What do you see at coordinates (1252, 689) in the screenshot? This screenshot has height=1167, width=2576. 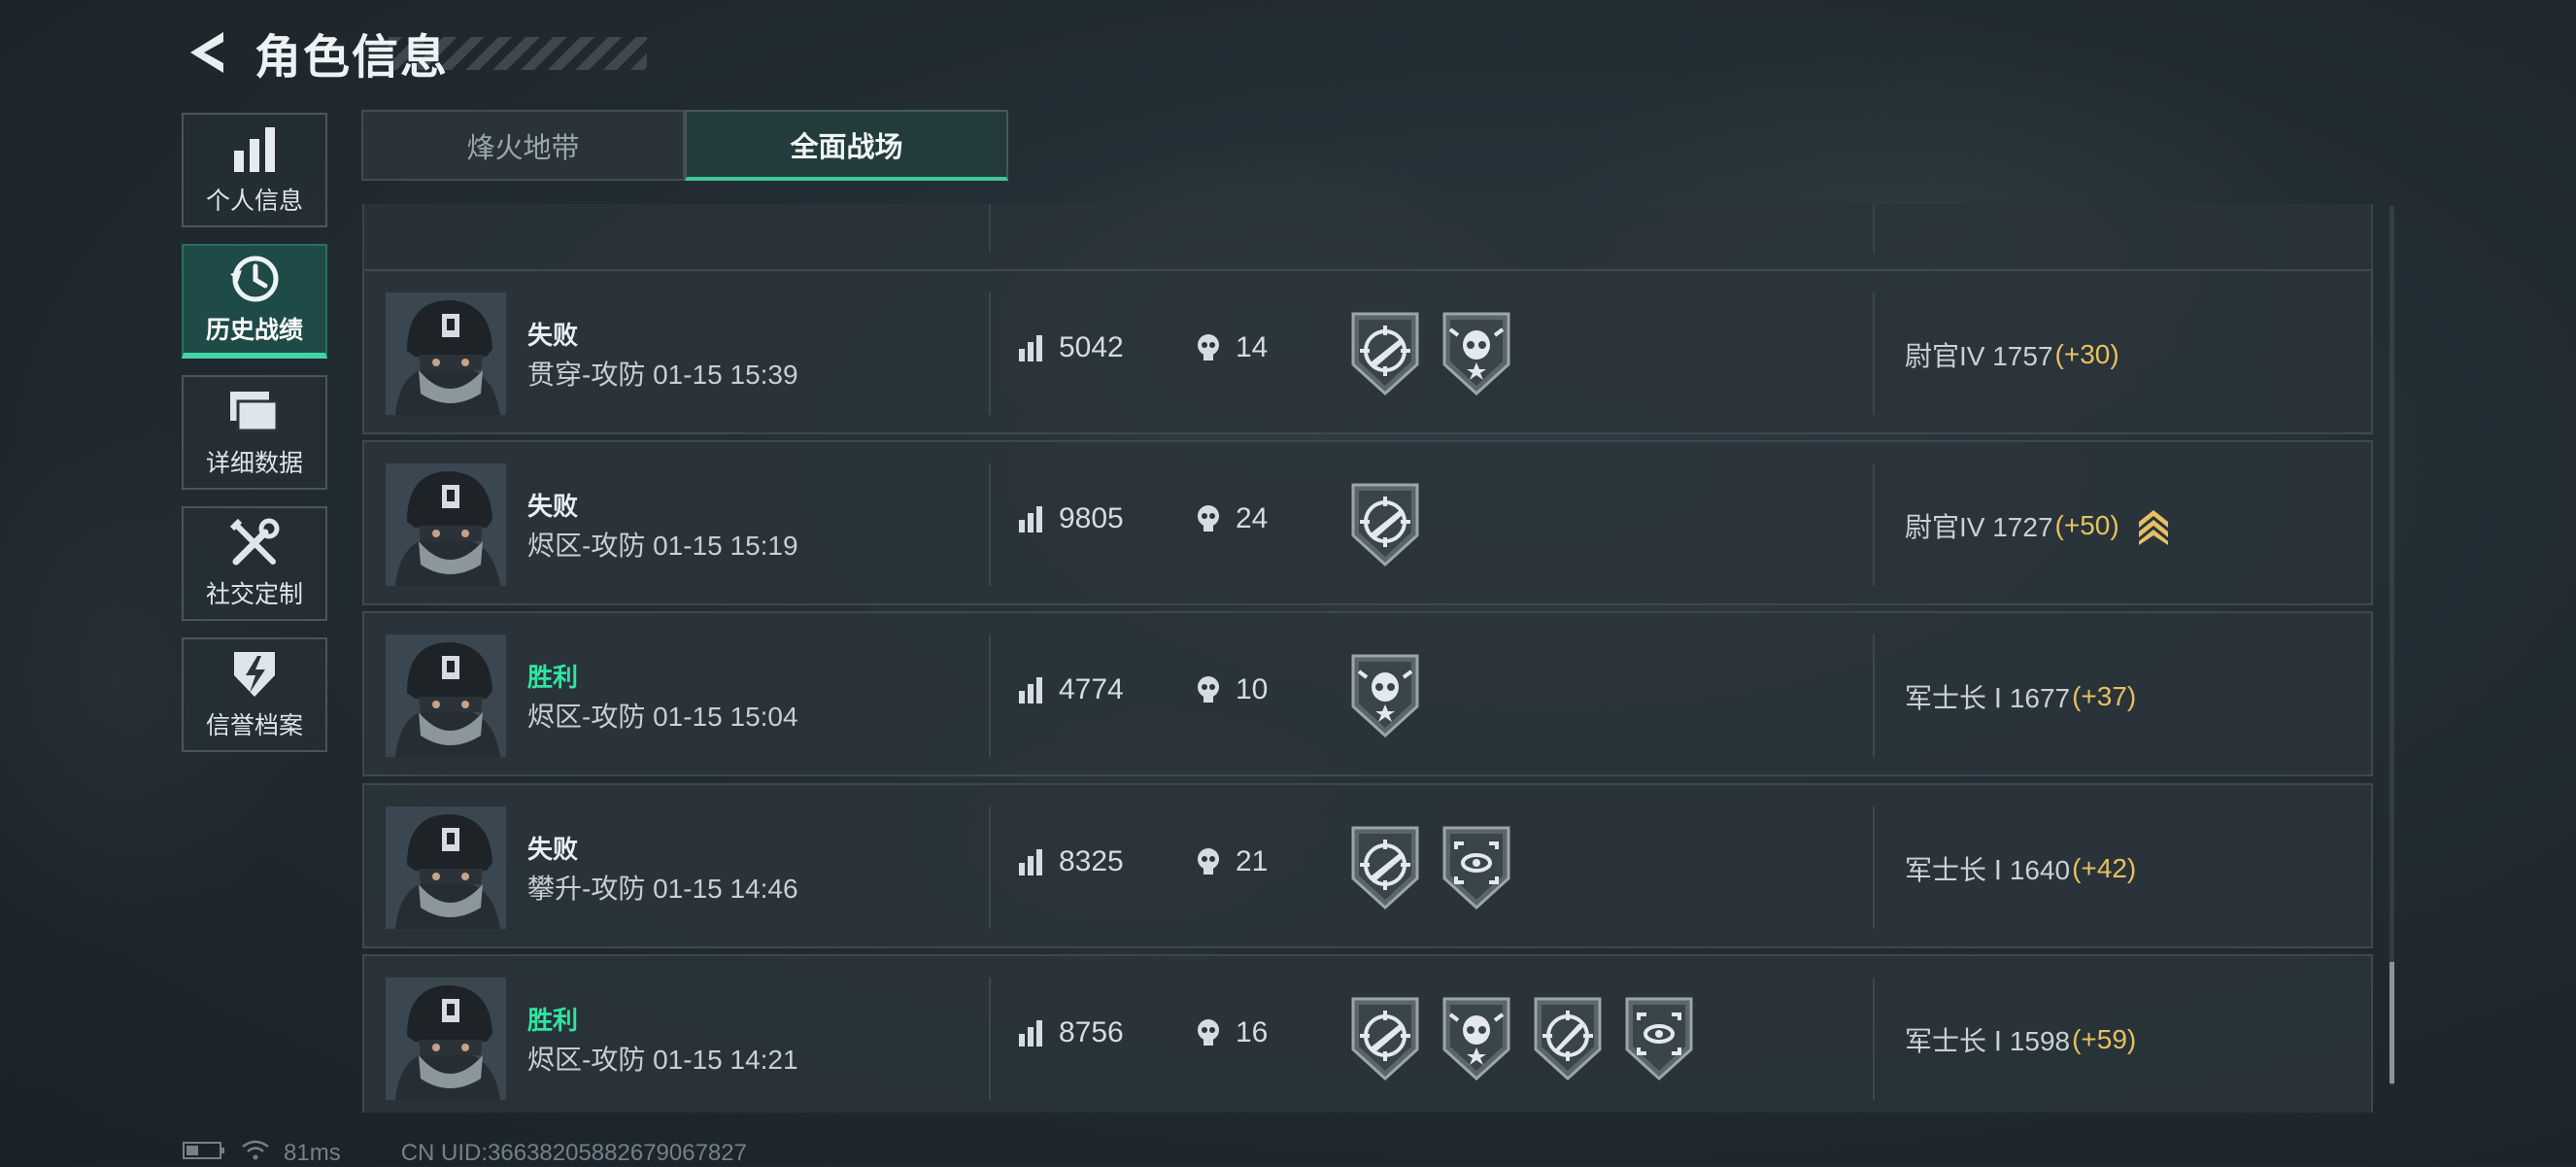 I see `kills-value: 10` at bounding box center [1252, 689].